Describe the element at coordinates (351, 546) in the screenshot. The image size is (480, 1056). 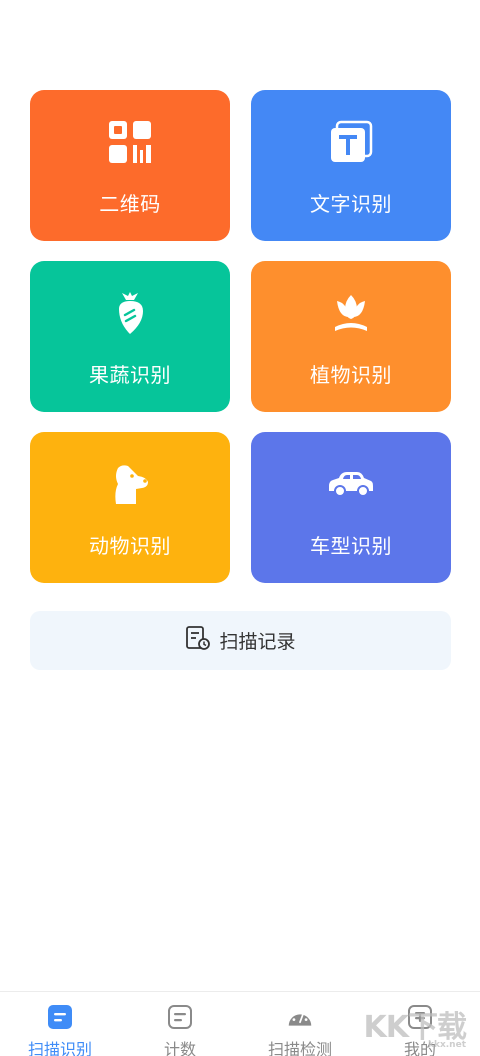
I see `tile-label: 车型识别` at that location.